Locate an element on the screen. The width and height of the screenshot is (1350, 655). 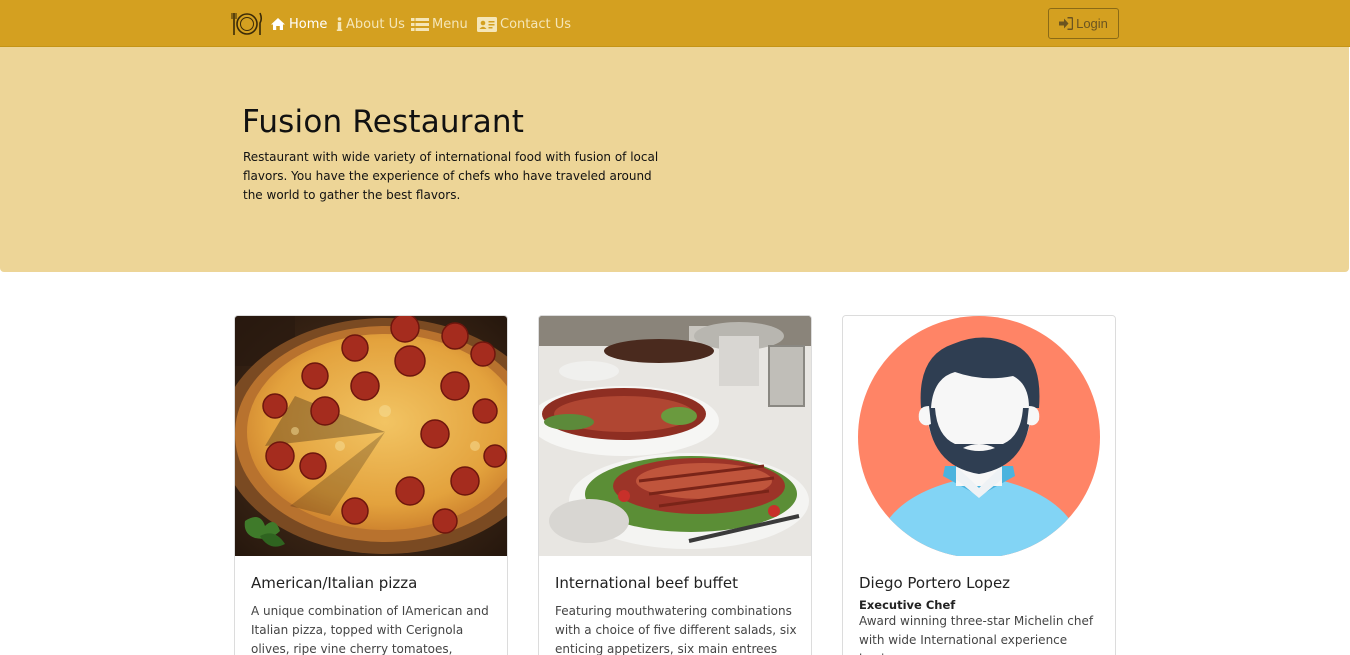
address-card-icon is located at coordinates (487, 24).